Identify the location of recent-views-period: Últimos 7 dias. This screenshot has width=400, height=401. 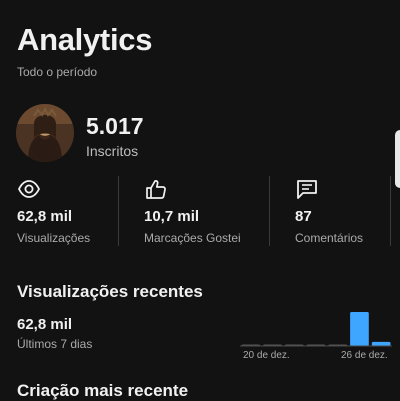
(55, 344).